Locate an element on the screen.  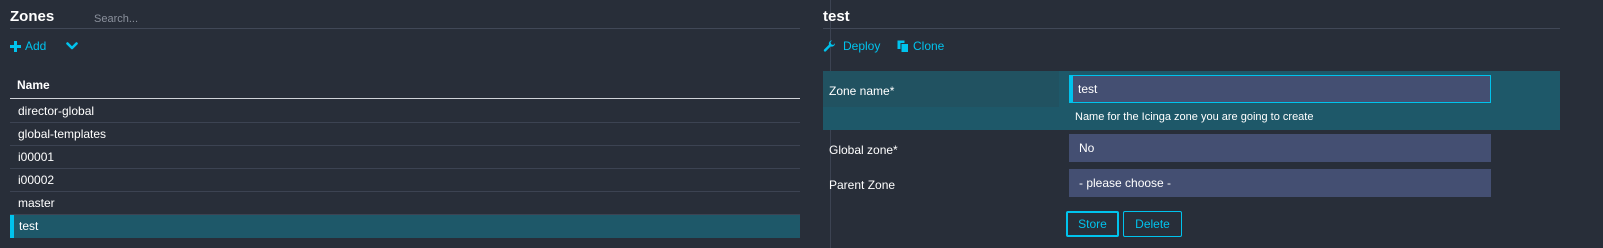
parent-zone-select: - please choose - is located at coordinates (1280, 183).